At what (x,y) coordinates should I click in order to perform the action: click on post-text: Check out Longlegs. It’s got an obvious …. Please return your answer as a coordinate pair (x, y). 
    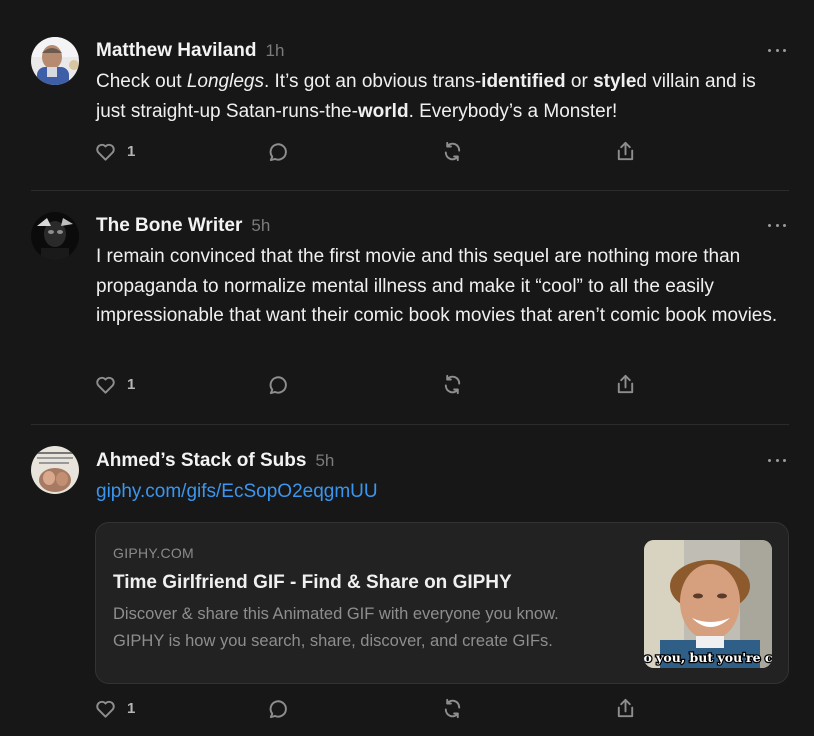
    Looking at the image, I should click on (426, 96).